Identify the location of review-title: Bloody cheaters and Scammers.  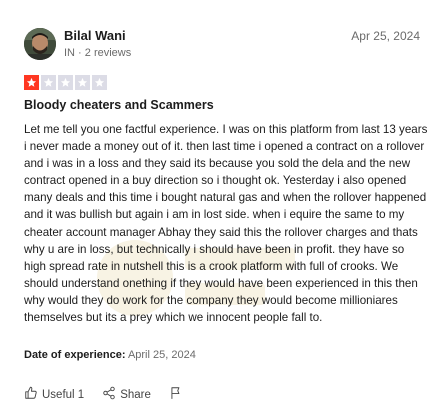
(119, 105).